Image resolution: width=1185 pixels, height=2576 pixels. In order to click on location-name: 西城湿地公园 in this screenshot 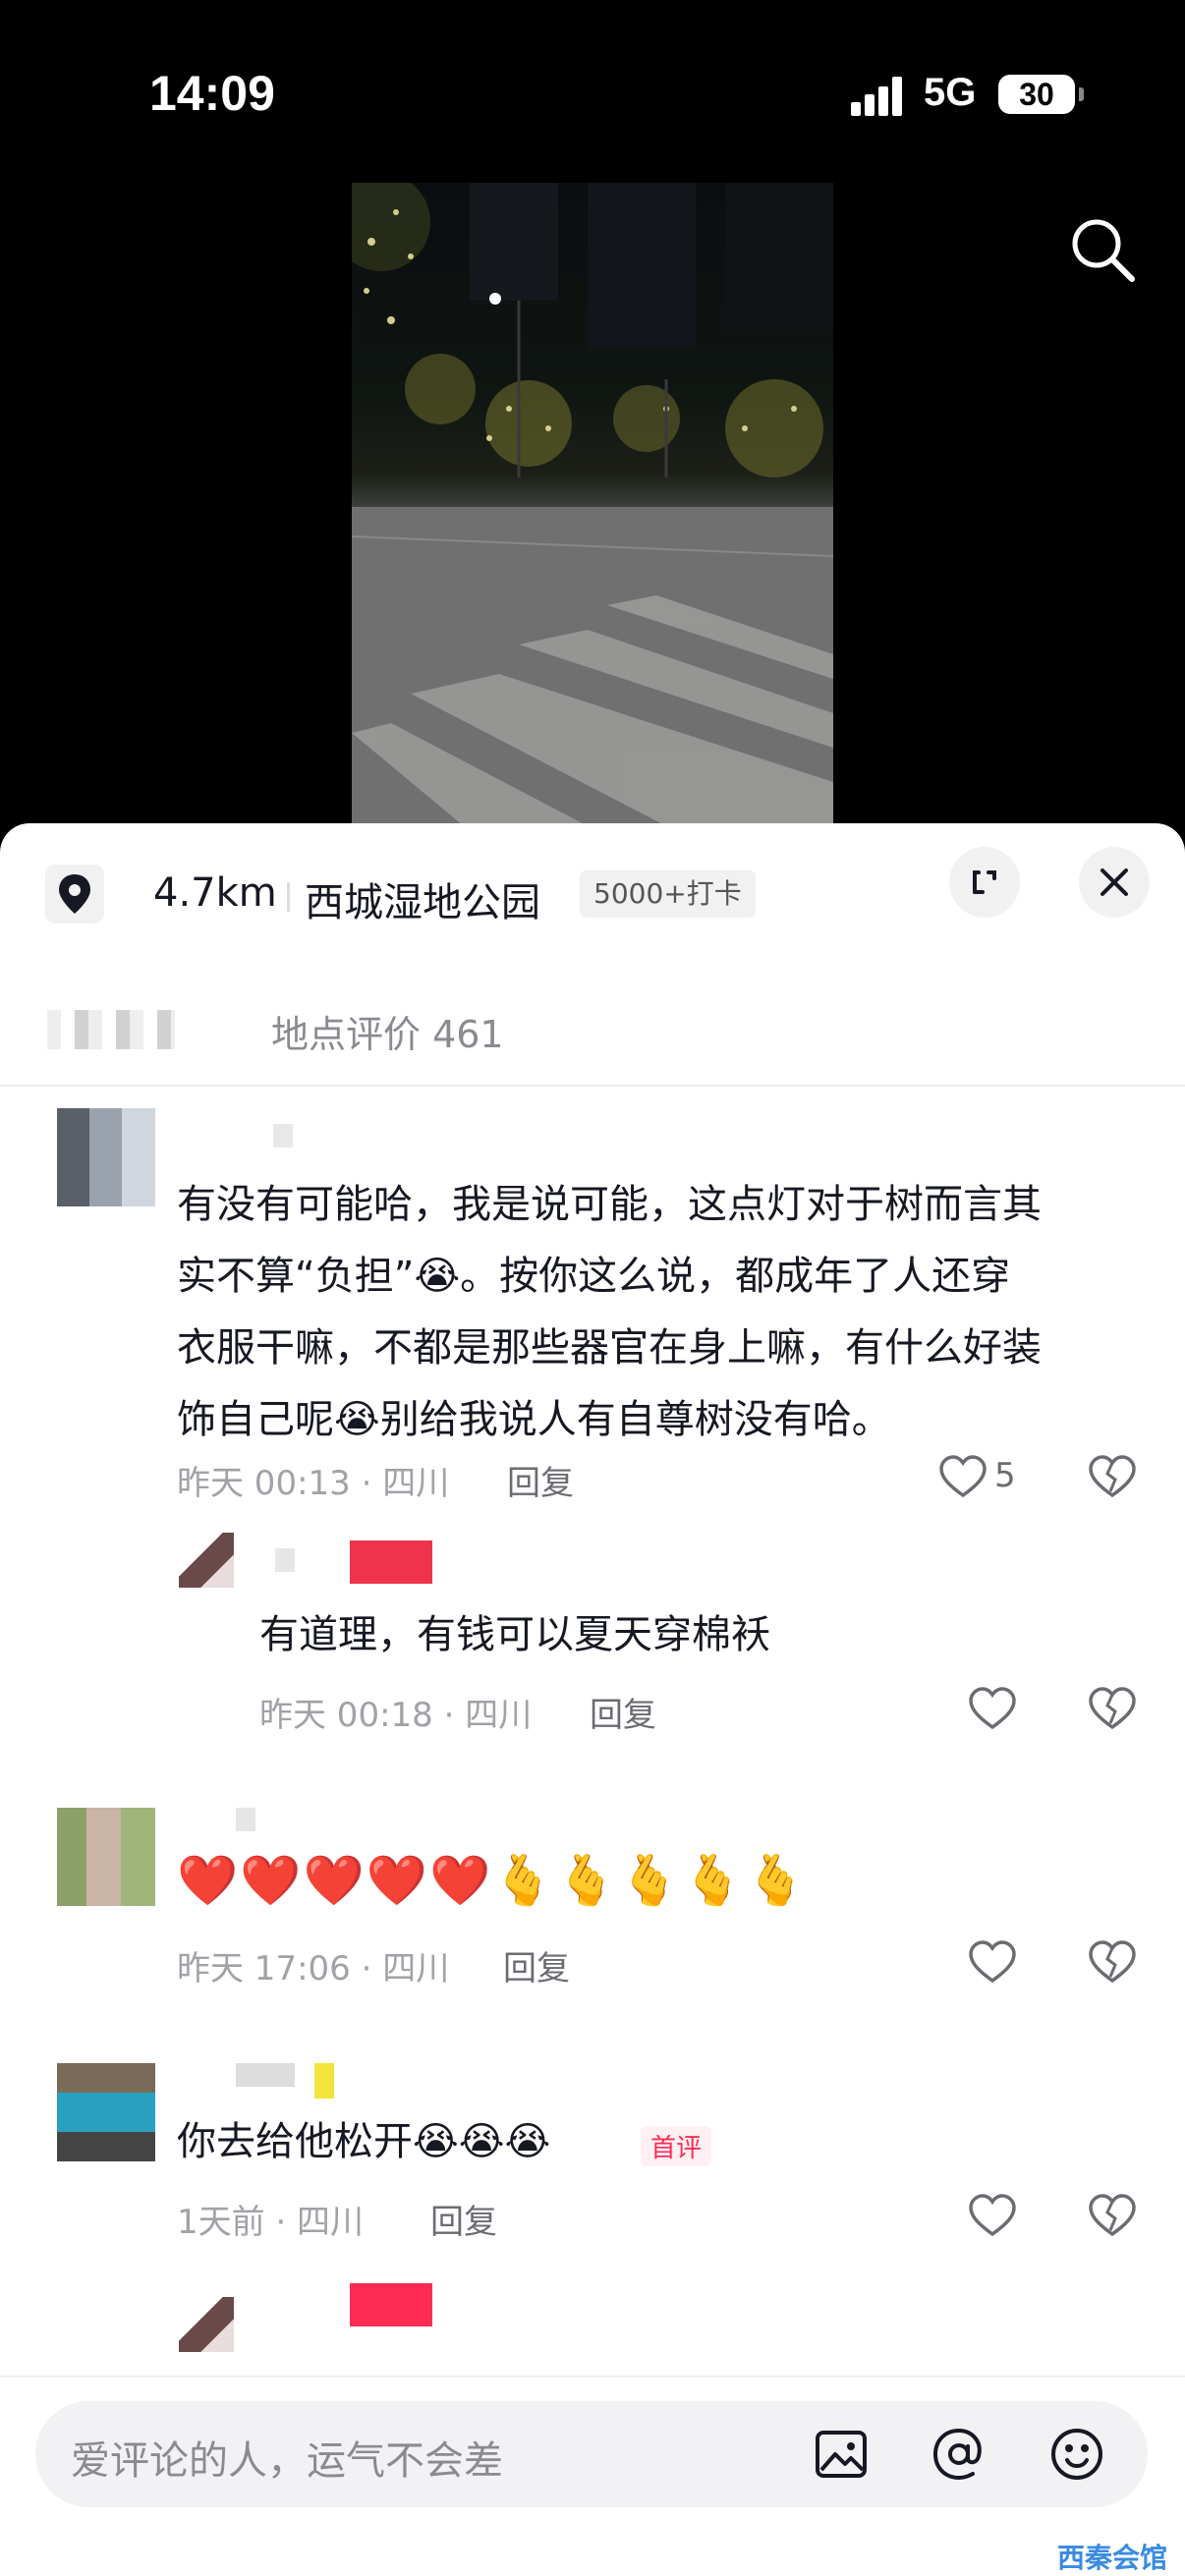, I will do `click(423, 898)`.